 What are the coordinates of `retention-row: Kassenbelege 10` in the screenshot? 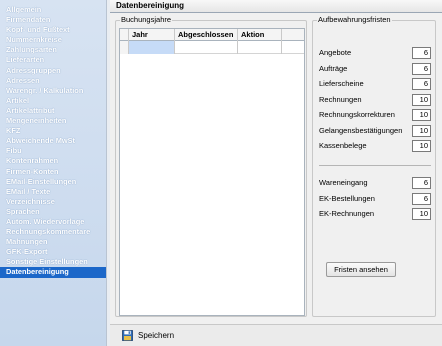 It's located at (375, 146).